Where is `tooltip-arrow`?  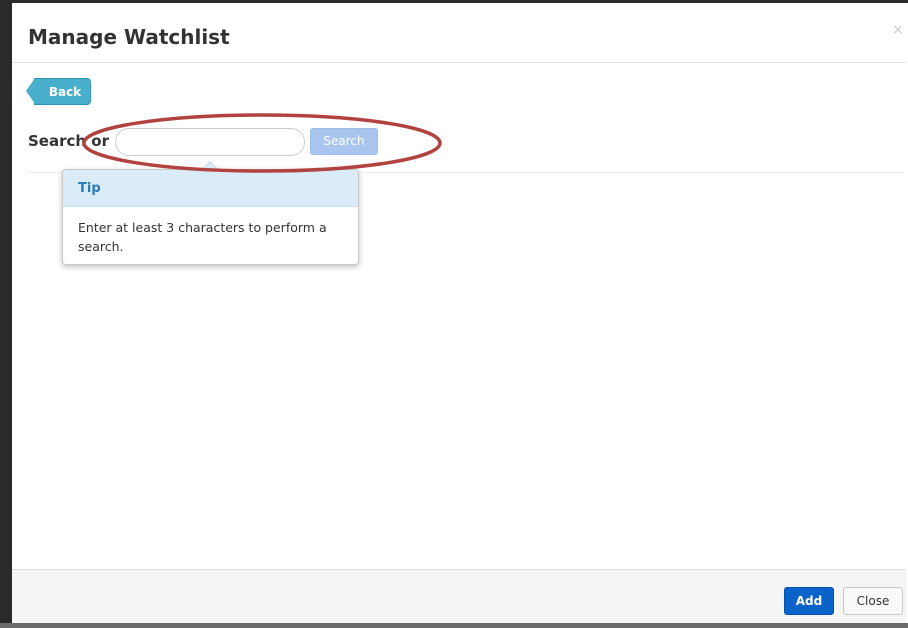
tooltip-arrow is located at coordinates (210, 165).